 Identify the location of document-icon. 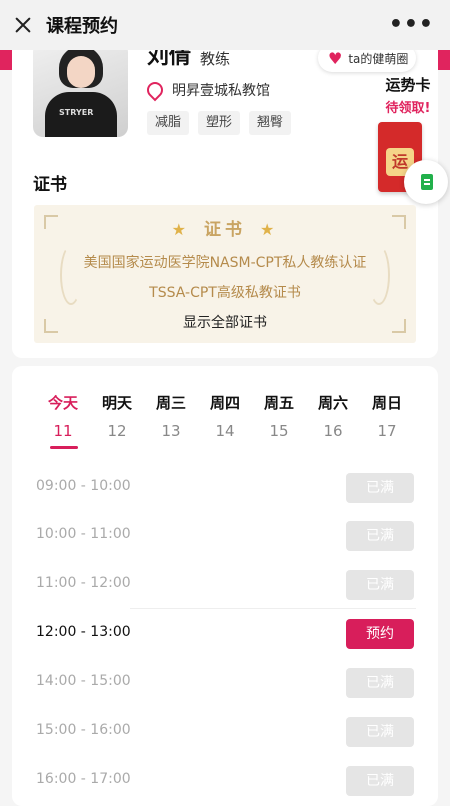
(427, 182).